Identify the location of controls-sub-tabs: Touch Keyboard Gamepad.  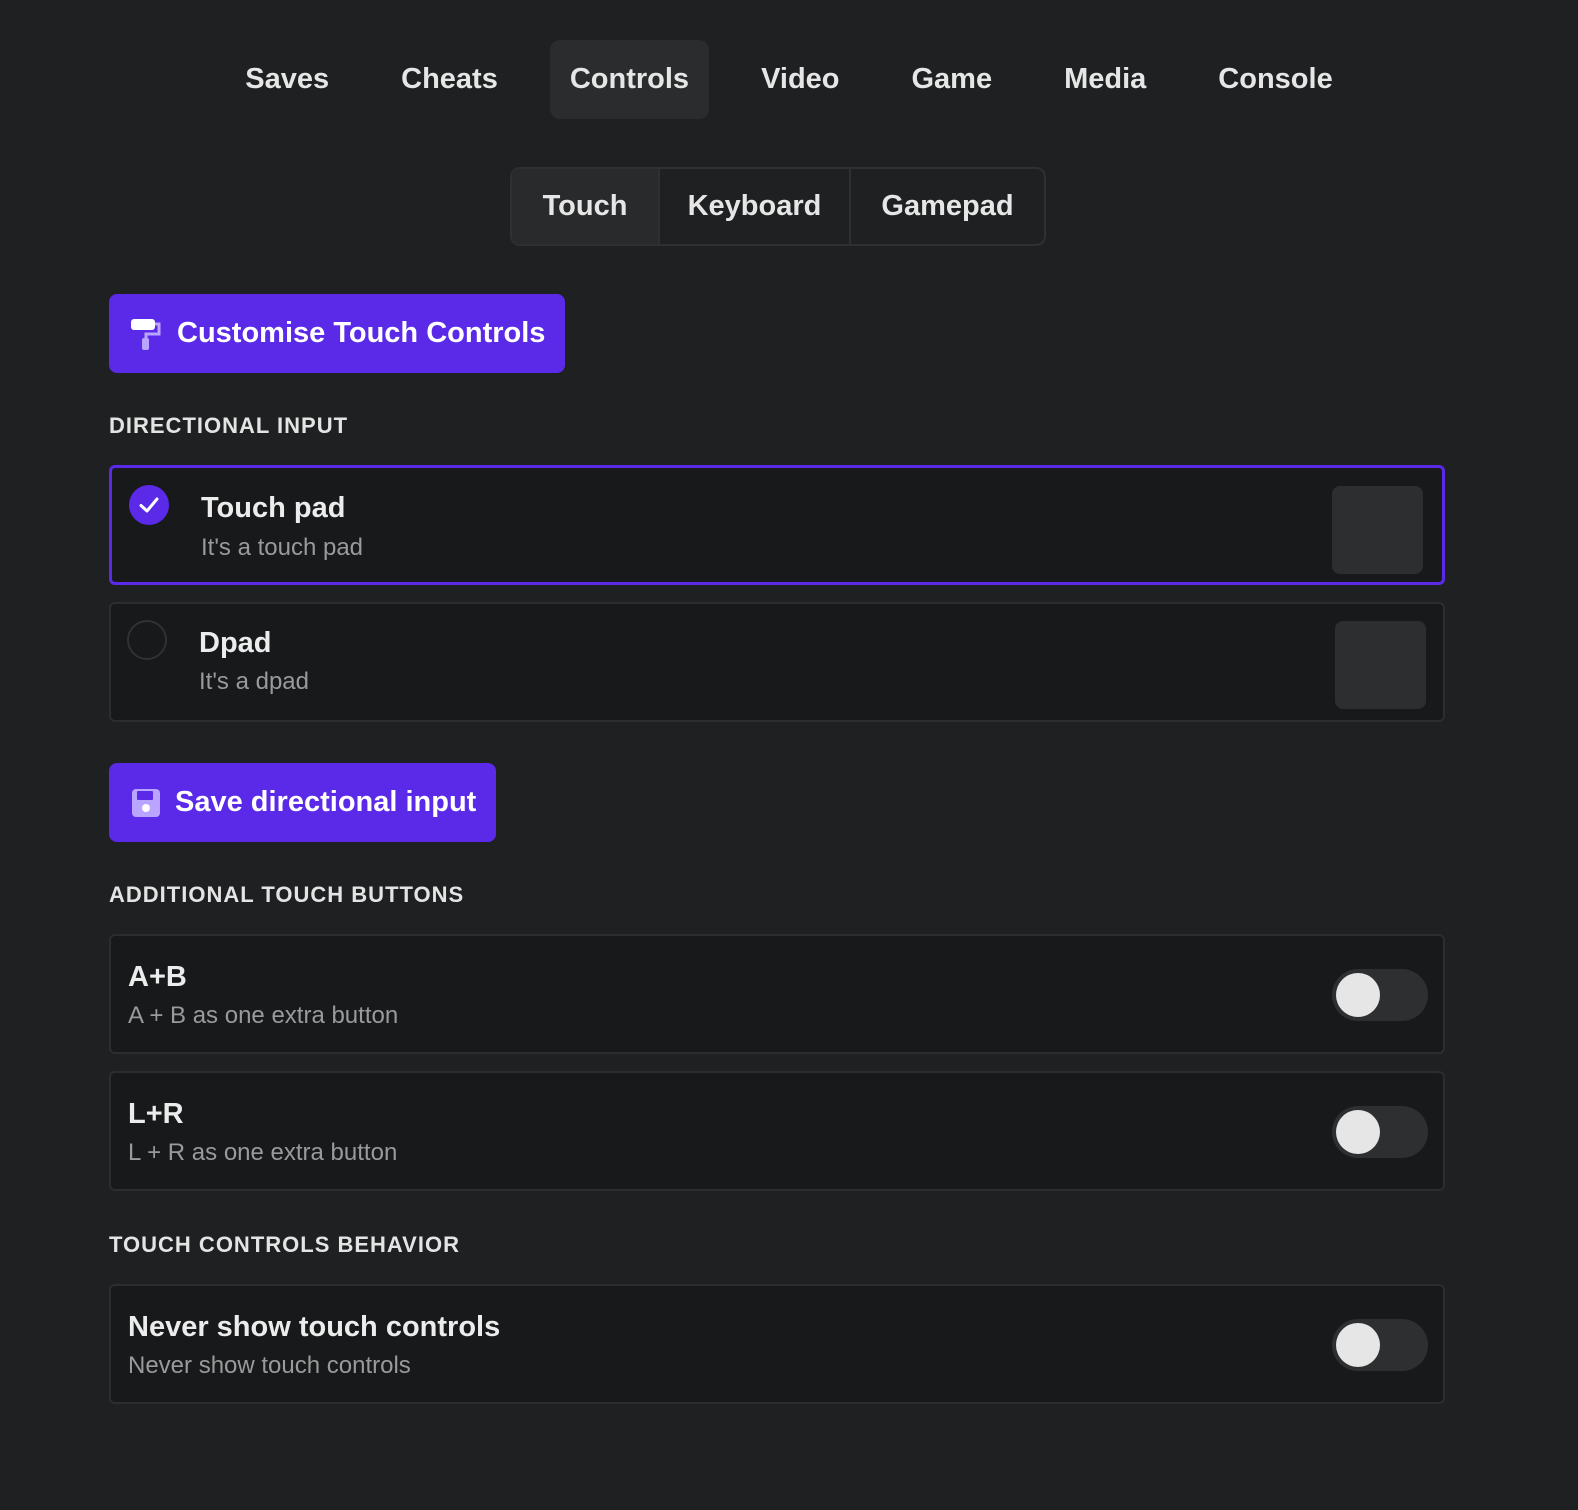
(778, 206).